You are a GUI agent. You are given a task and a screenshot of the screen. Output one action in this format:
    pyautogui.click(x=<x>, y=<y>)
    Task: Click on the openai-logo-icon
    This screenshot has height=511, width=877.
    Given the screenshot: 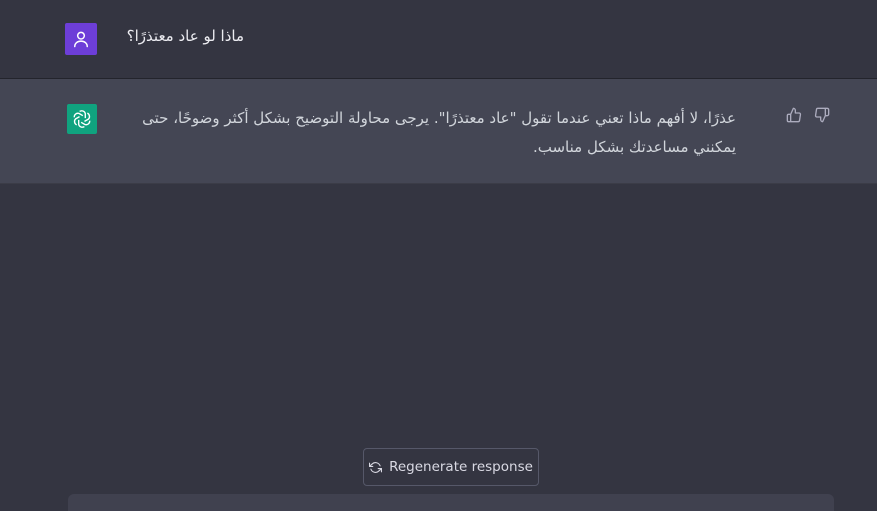 What is the action you would take?
    pyautogui.click(x=82, y=119)
    